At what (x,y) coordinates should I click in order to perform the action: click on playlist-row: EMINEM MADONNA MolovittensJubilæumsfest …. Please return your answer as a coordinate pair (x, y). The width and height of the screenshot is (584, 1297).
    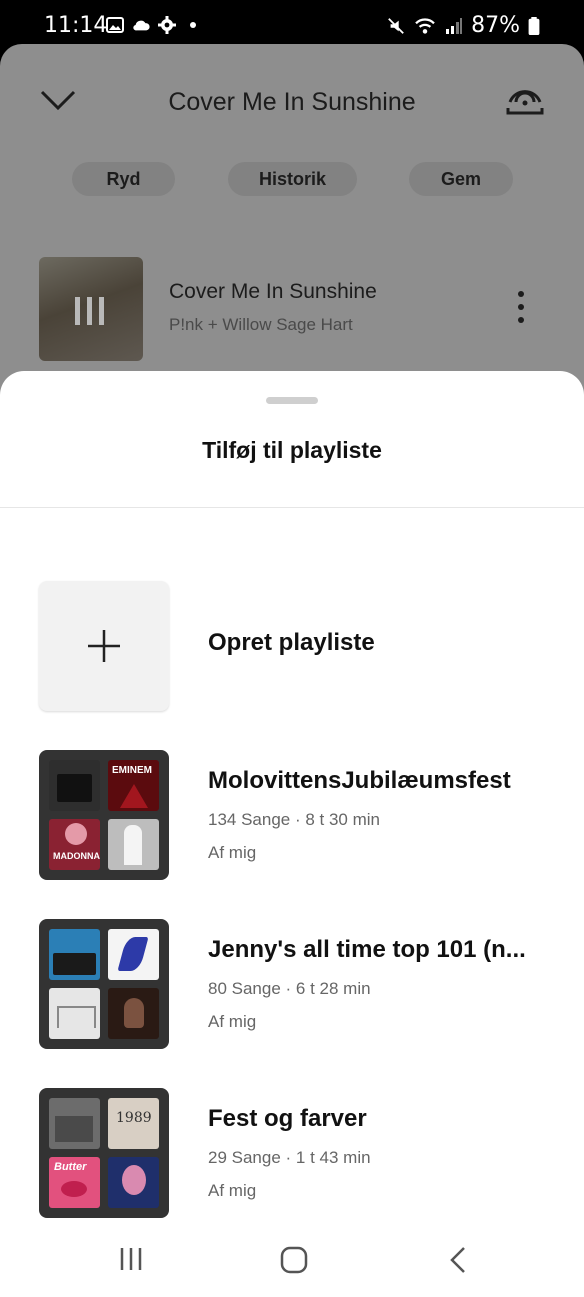
    Looking at the image, I should click on (292, 815).